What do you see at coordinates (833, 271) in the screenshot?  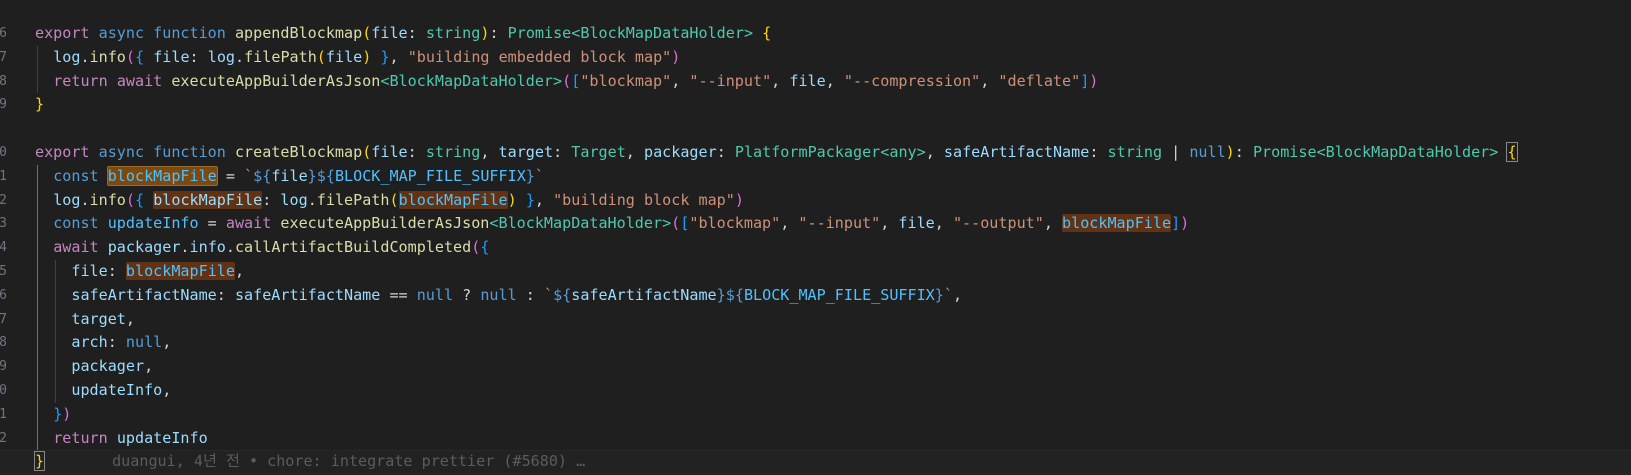 I see `code-line: file: blockMapFile,` at bounding box center [833, 271].